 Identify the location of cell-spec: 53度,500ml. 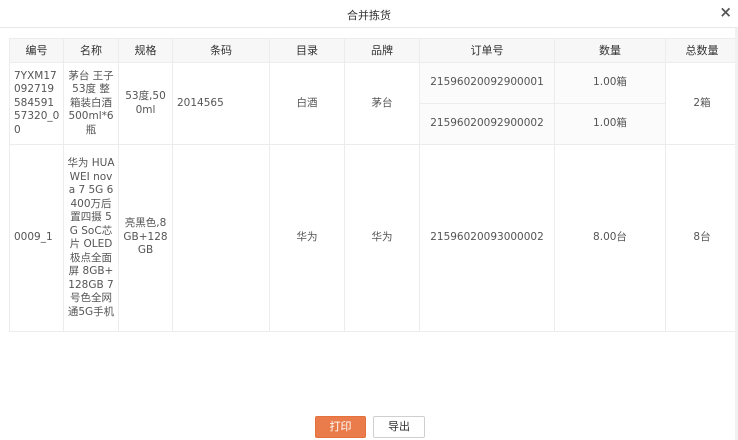
(145, 103).